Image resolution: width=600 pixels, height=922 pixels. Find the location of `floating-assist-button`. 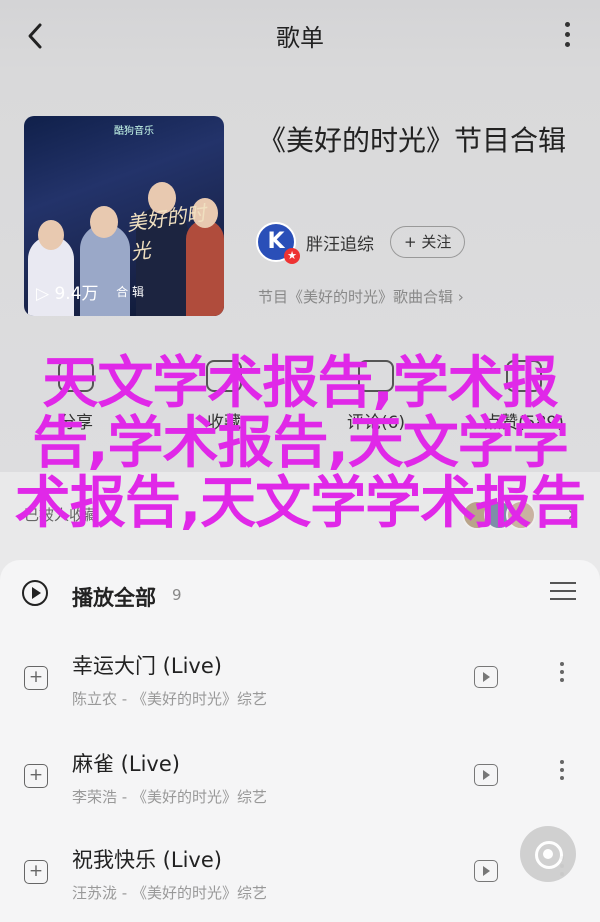

floating-assist-button is located at coordinates (548, 854).